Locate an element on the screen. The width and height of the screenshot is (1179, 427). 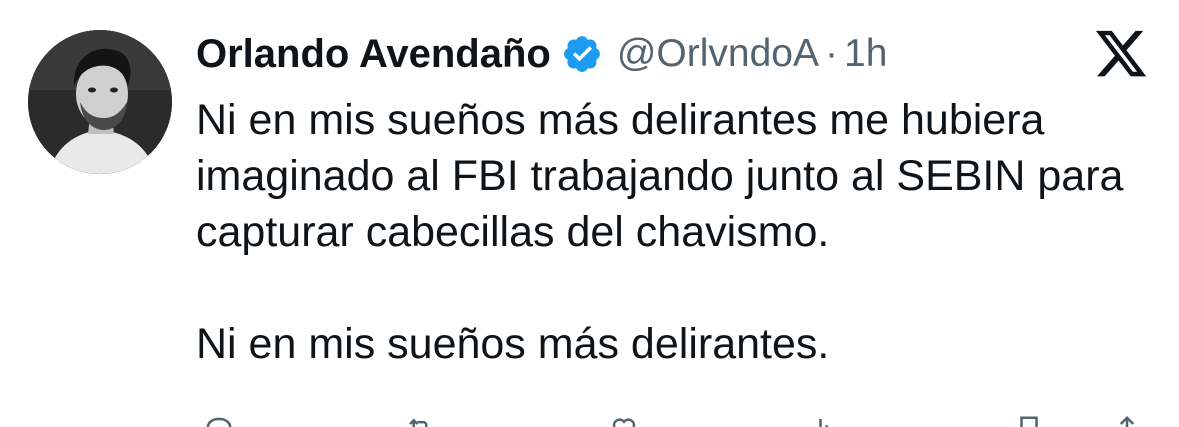
reply-icon is located at coordinates (219, 422).